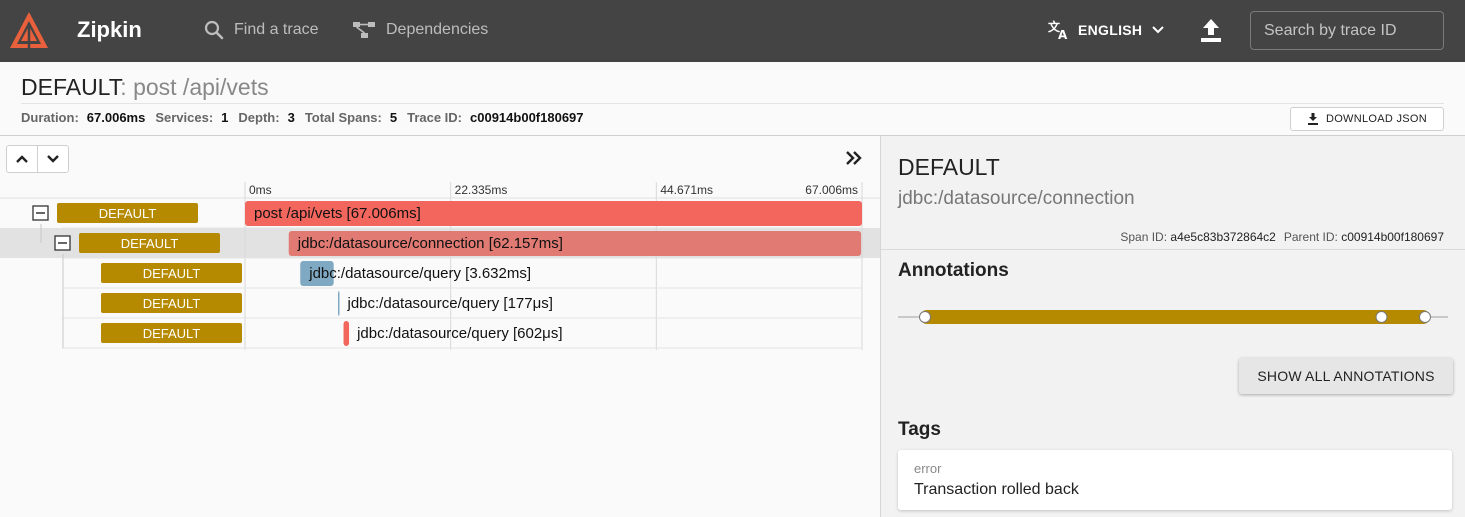  What do you see at coordinates (364, 30) in the screenshot?
I see `dependencies-icon` at bounding box center [364, 30].